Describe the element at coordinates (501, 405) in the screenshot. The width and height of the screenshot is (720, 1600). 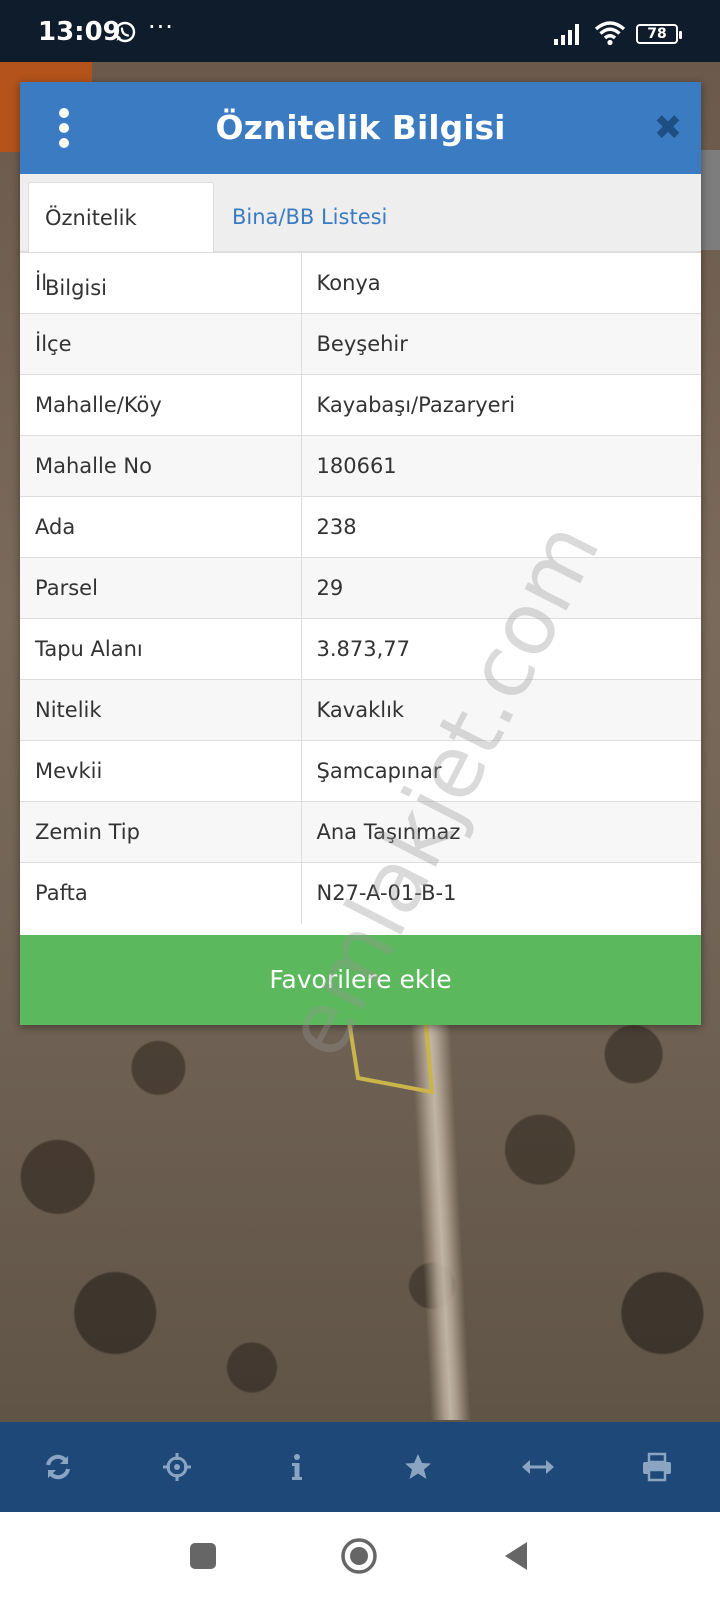
I see `attribute-value: Kayabaşı/Pazaryeri` at that location.